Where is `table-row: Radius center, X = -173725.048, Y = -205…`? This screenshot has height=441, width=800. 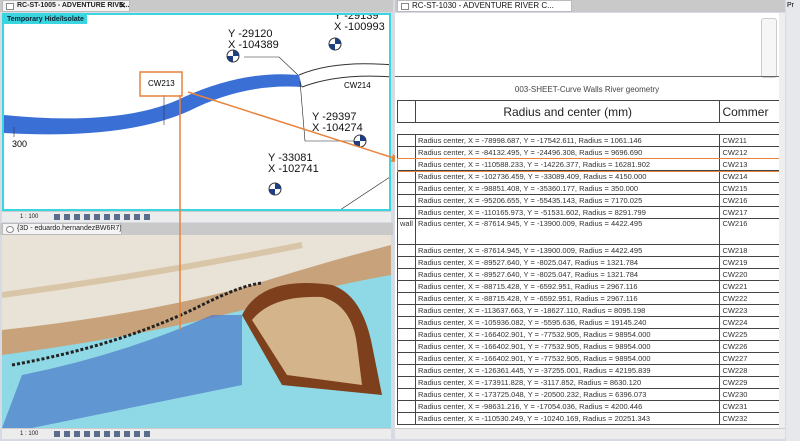 table-row: Radius center, X = -173725.048, Y = -205… is located at coordinates (588, 394).